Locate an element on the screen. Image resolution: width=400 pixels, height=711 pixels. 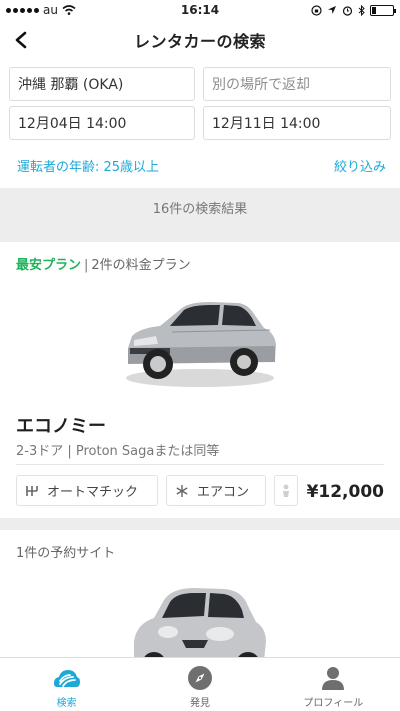
booking-site-count: 1件の予約サイト is located at coordinates (66, 553).